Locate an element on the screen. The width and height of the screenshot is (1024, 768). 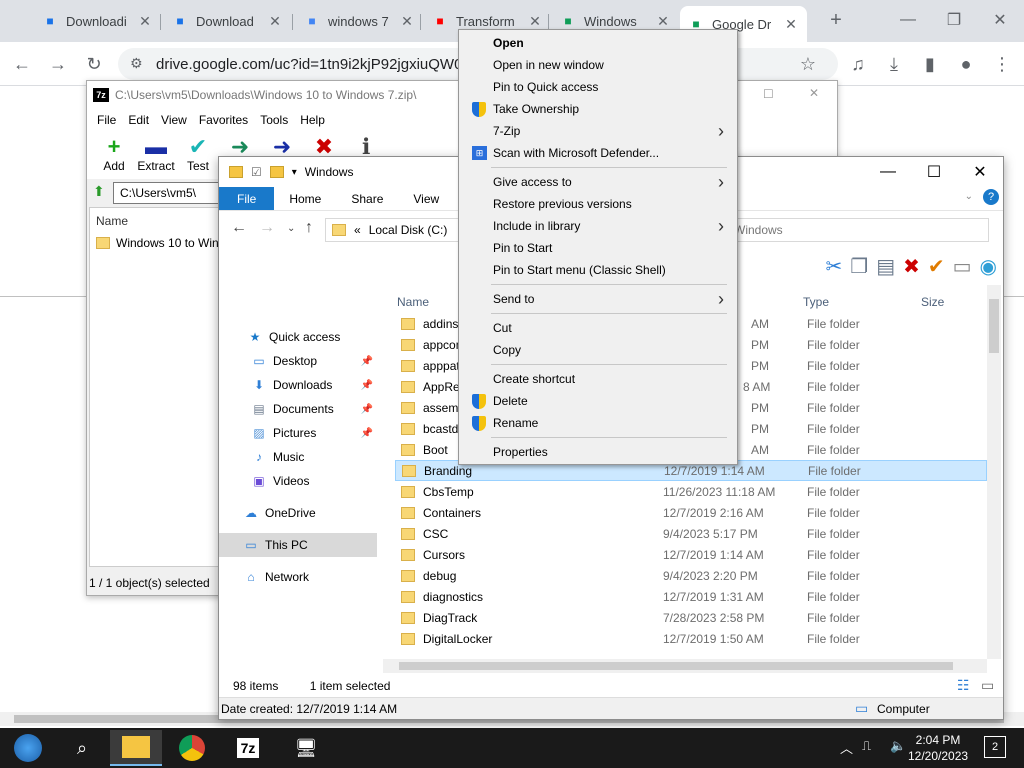
browser-tab: ■ Downloadi ✕ is located at coordinates (97, 21).